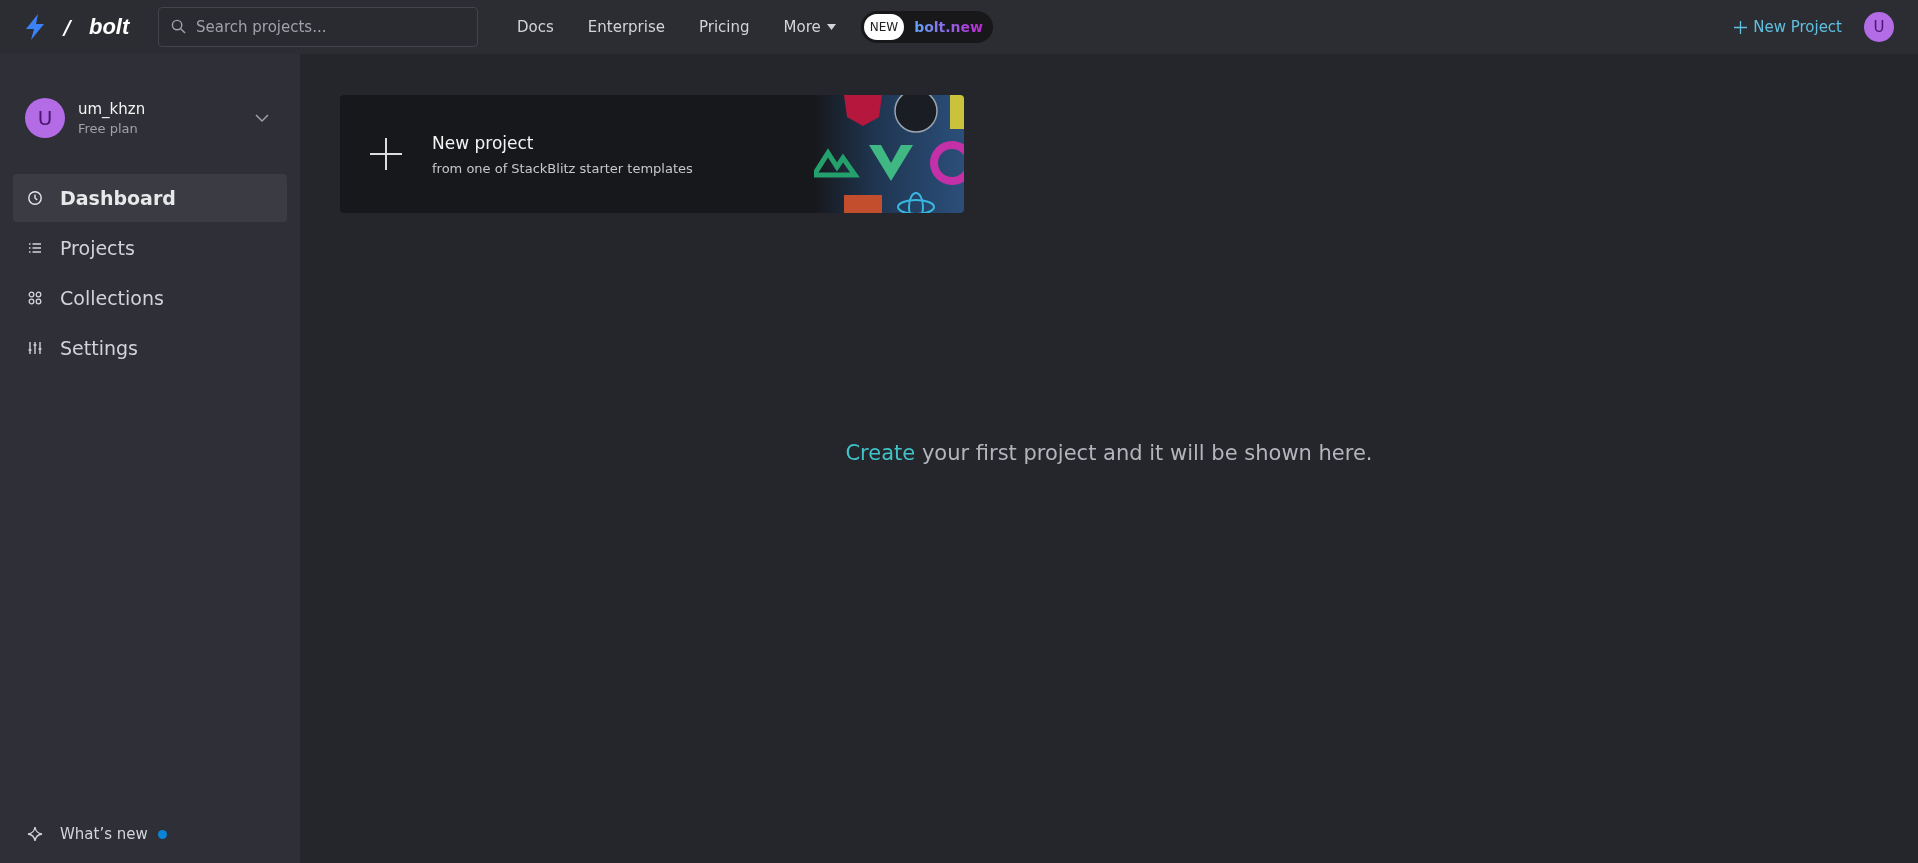 Image resolution: width=1918 pixels, height=863 pixels. Describe the element at coordinates (535, 27) in the screenshot. I see `nav-link: Docs` at that location.